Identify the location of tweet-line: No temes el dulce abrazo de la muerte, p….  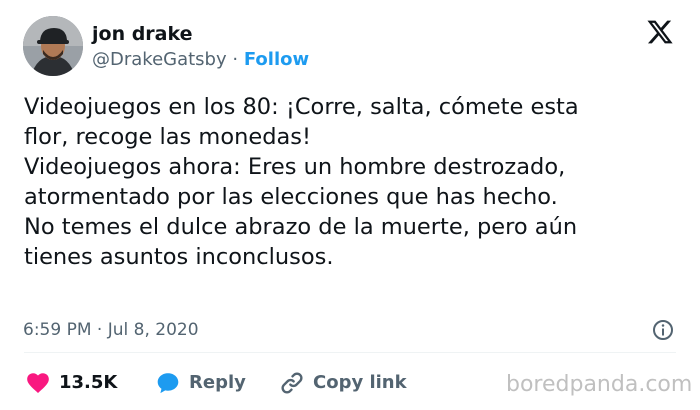
(301, 227).